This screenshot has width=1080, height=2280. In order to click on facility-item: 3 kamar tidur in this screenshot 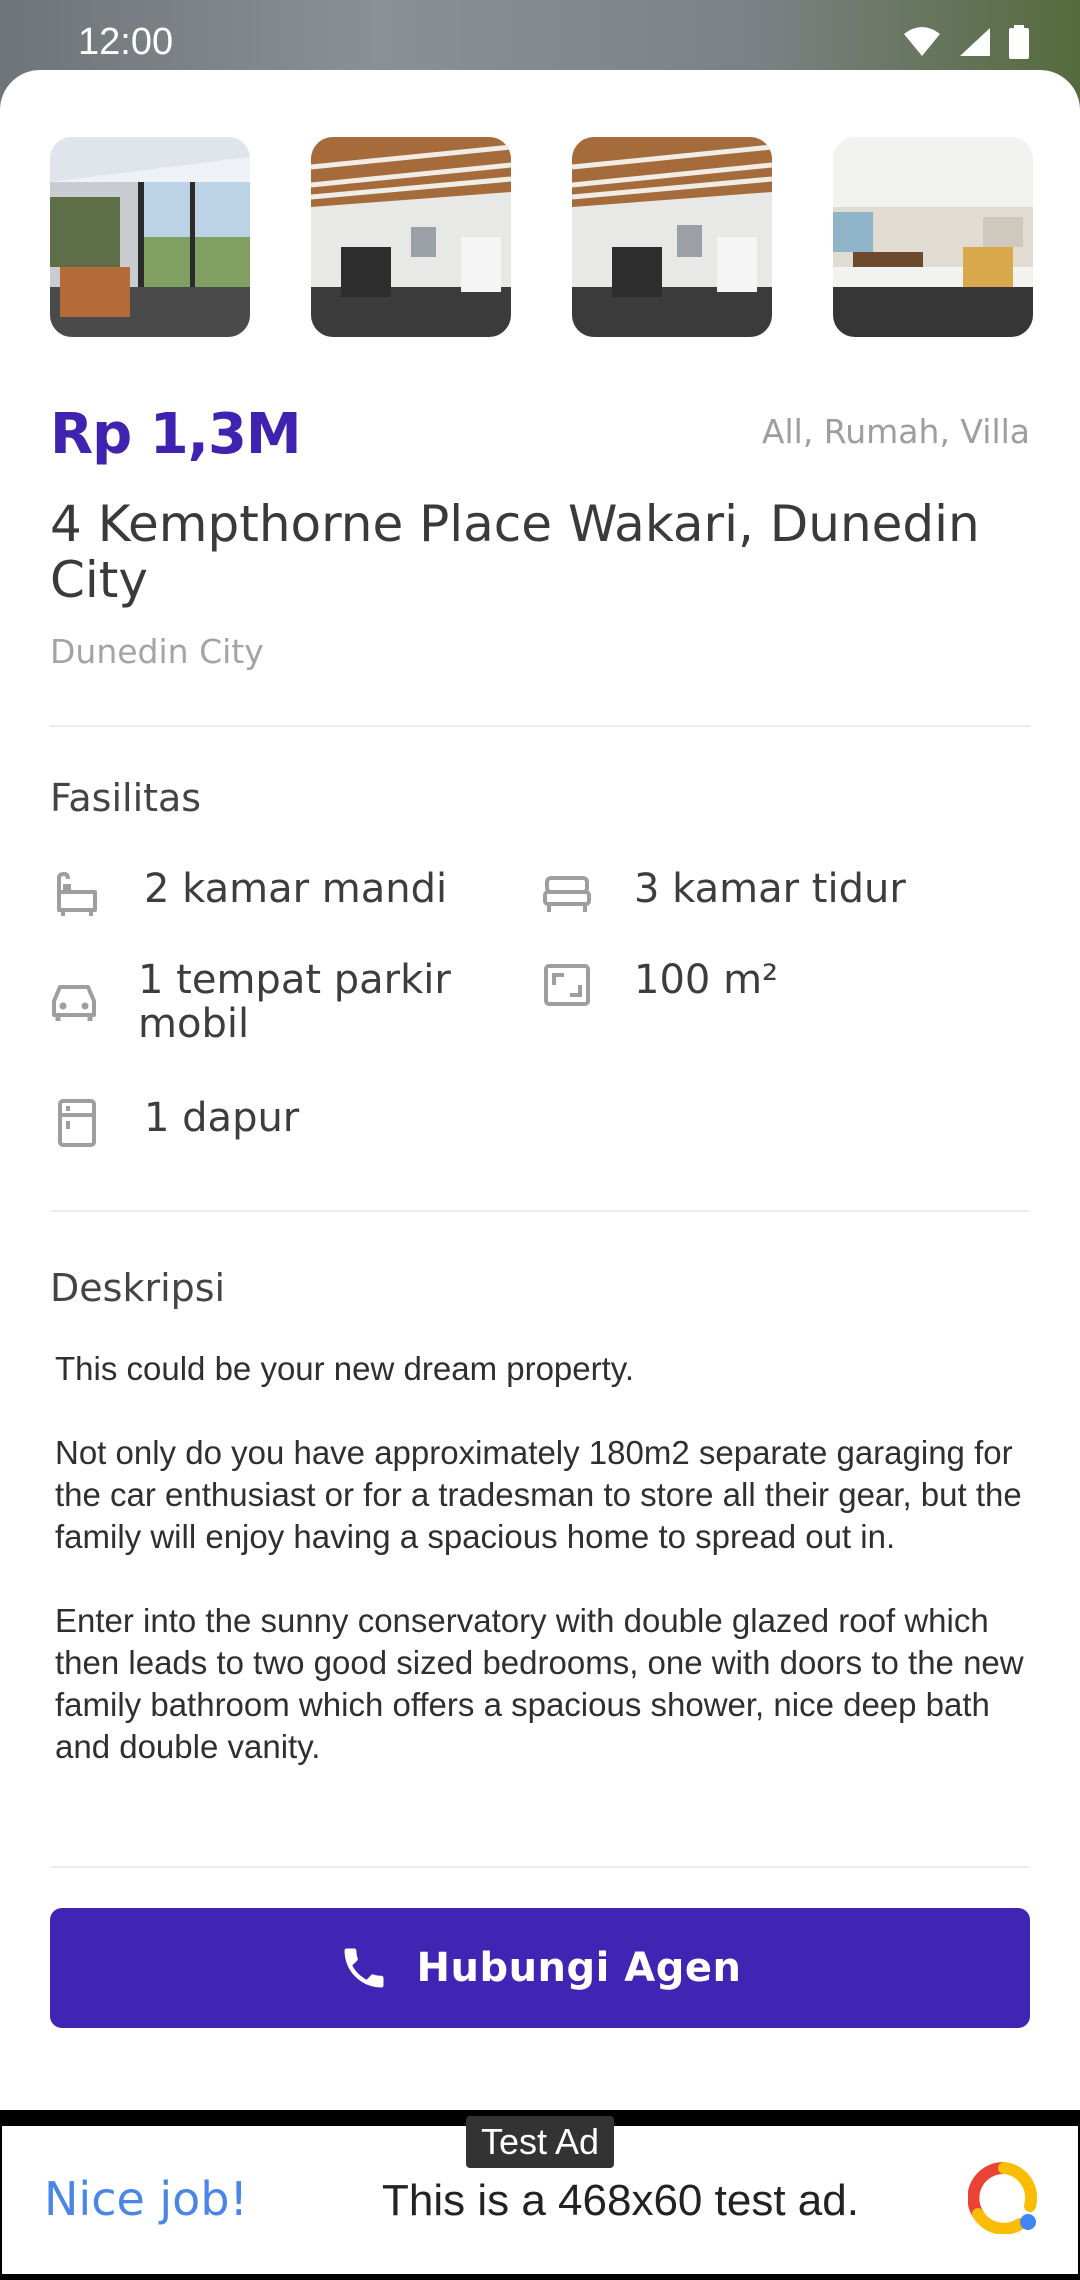, I will do `click(785, 894)`.